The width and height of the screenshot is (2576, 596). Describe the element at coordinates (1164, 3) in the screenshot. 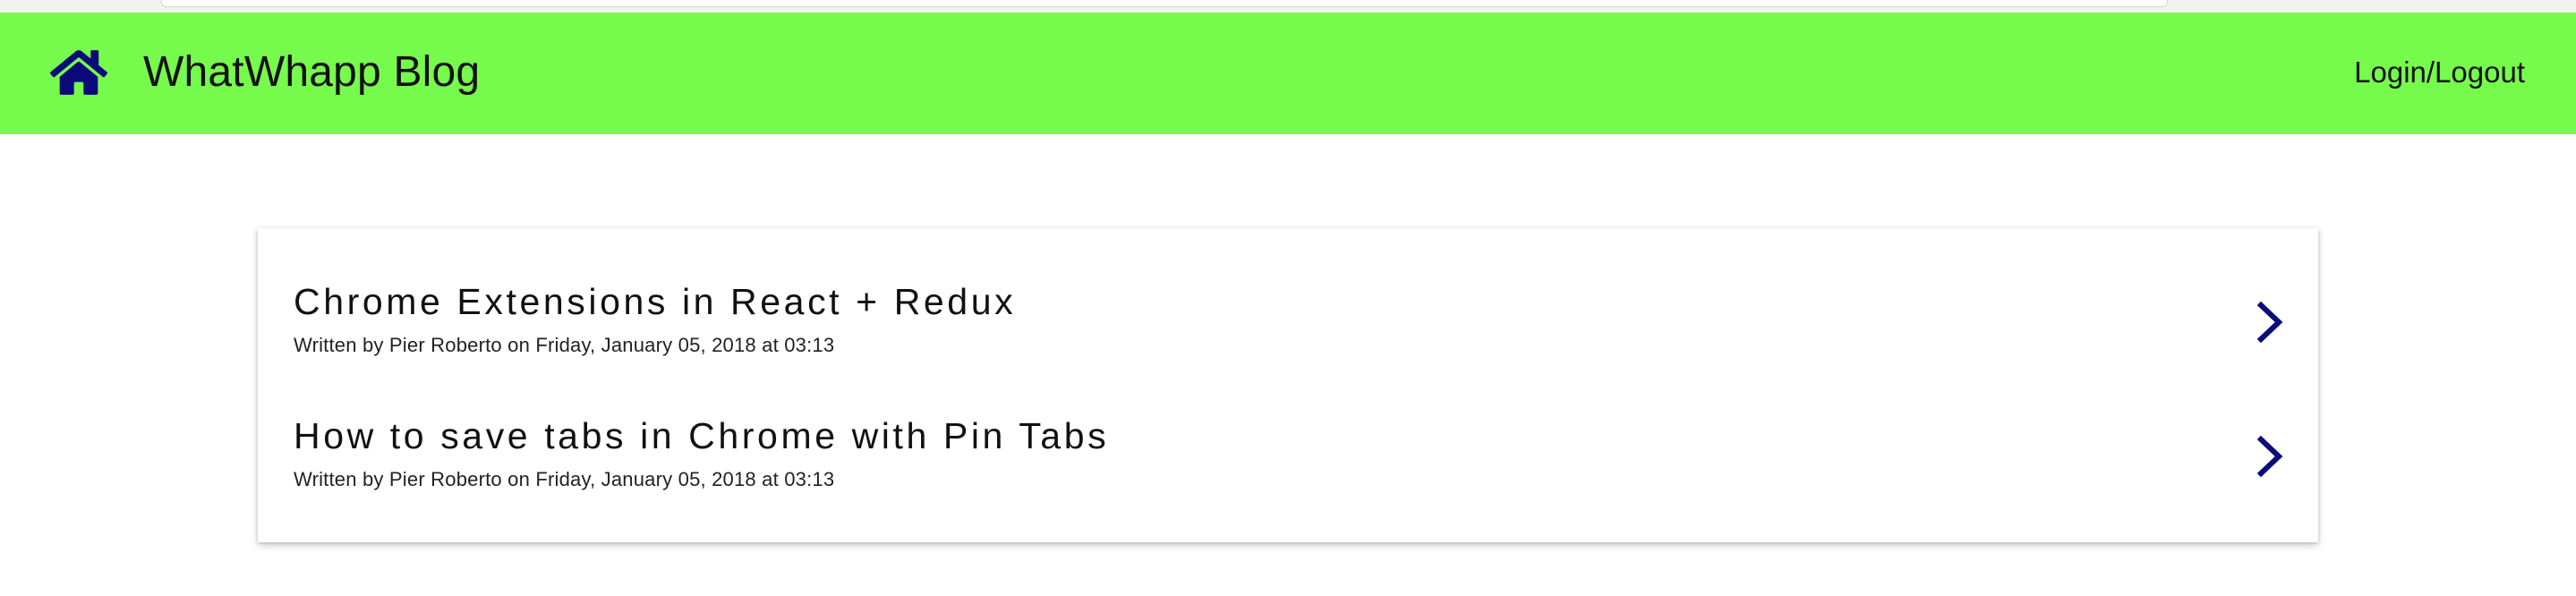

I see `address-bar` at that location.